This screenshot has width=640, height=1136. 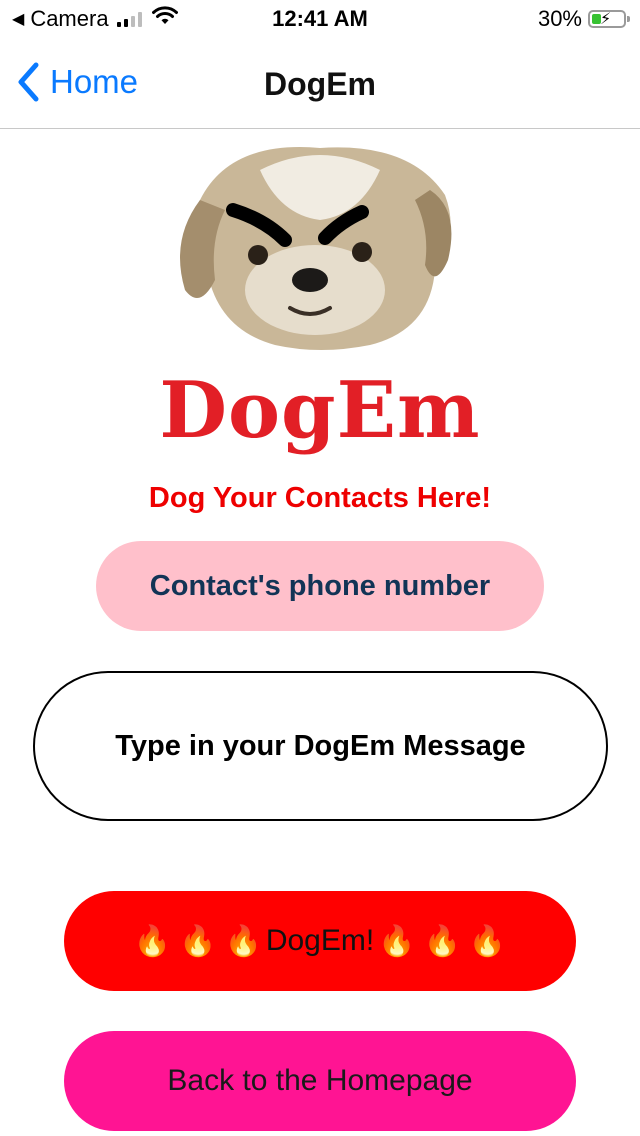 What do you see at coordinates (606, 19) in the screenshot?
I see `bolt-icon: ⚡` at bounding box center [606, 19].